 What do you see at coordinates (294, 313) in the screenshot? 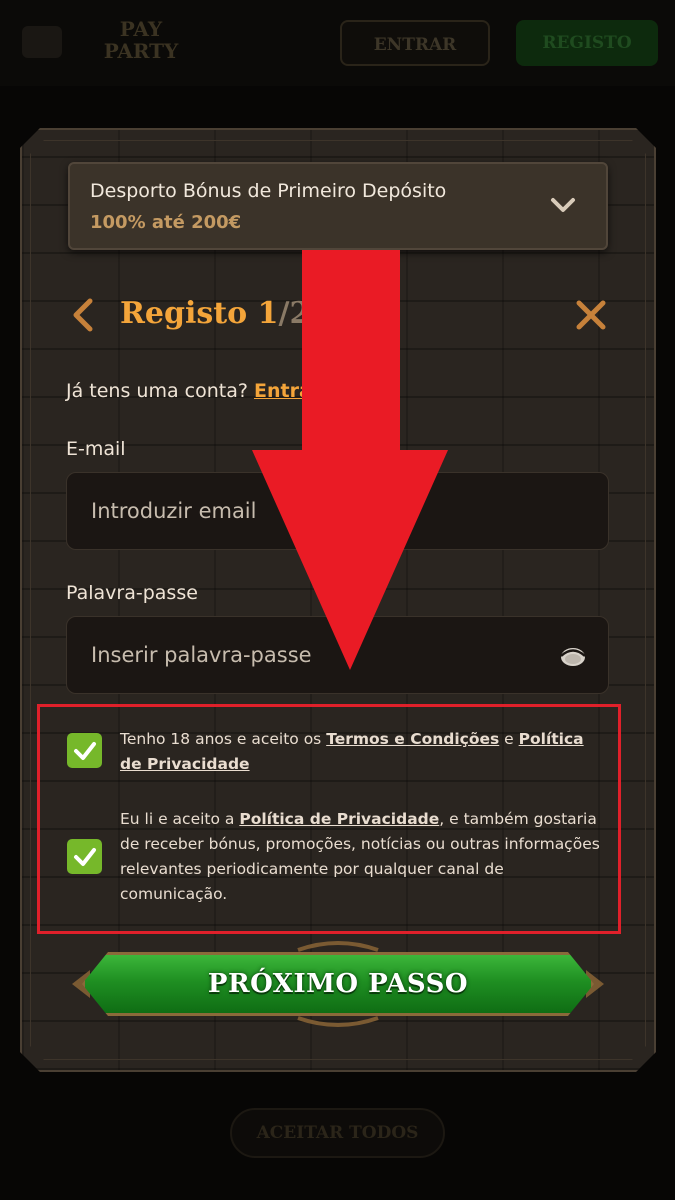
I see `step-total: /2` at bounding box center [294, 313].